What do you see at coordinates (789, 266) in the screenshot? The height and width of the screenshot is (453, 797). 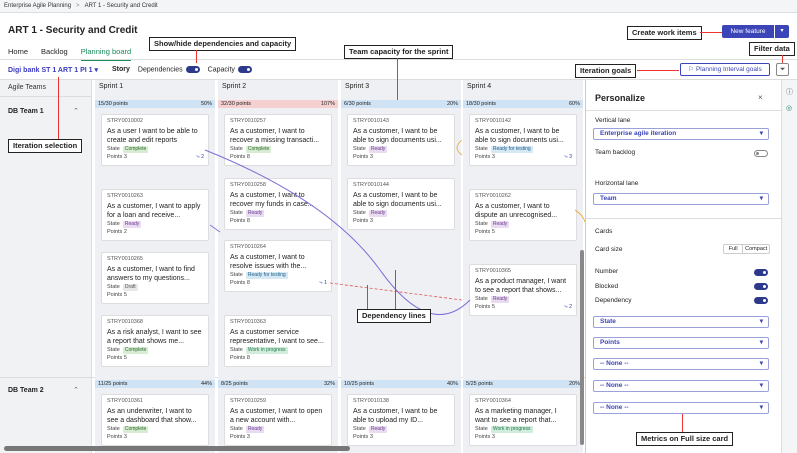 I see `side-rail: ⓘ ◎` at bounding box center [789, 266].